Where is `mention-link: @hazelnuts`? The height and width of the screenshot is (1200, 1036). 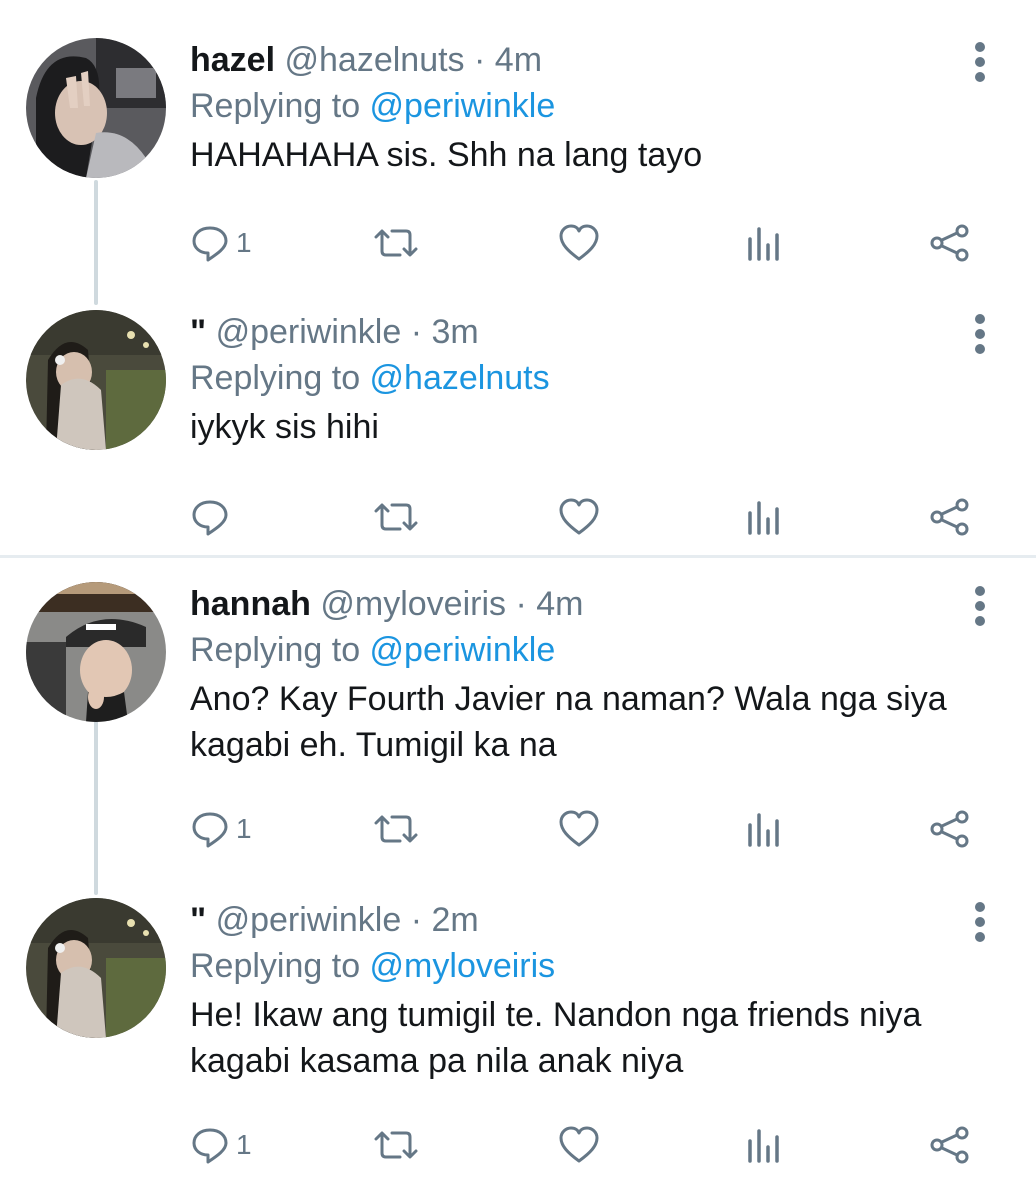 mention-link: @hazelnuts is located at coordinates (460, 378).